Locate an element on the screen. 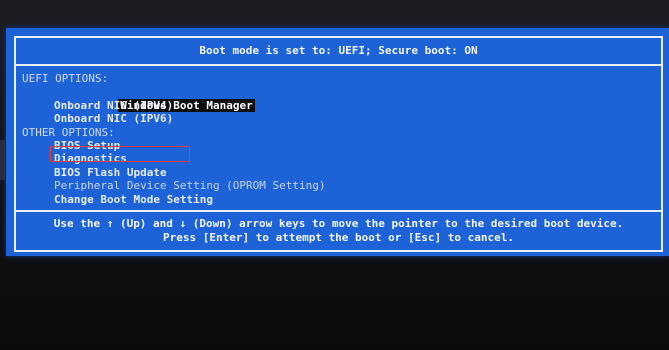  uefi-options-heading: UEFI OPTIONS: is located at coordinates (65, 78).